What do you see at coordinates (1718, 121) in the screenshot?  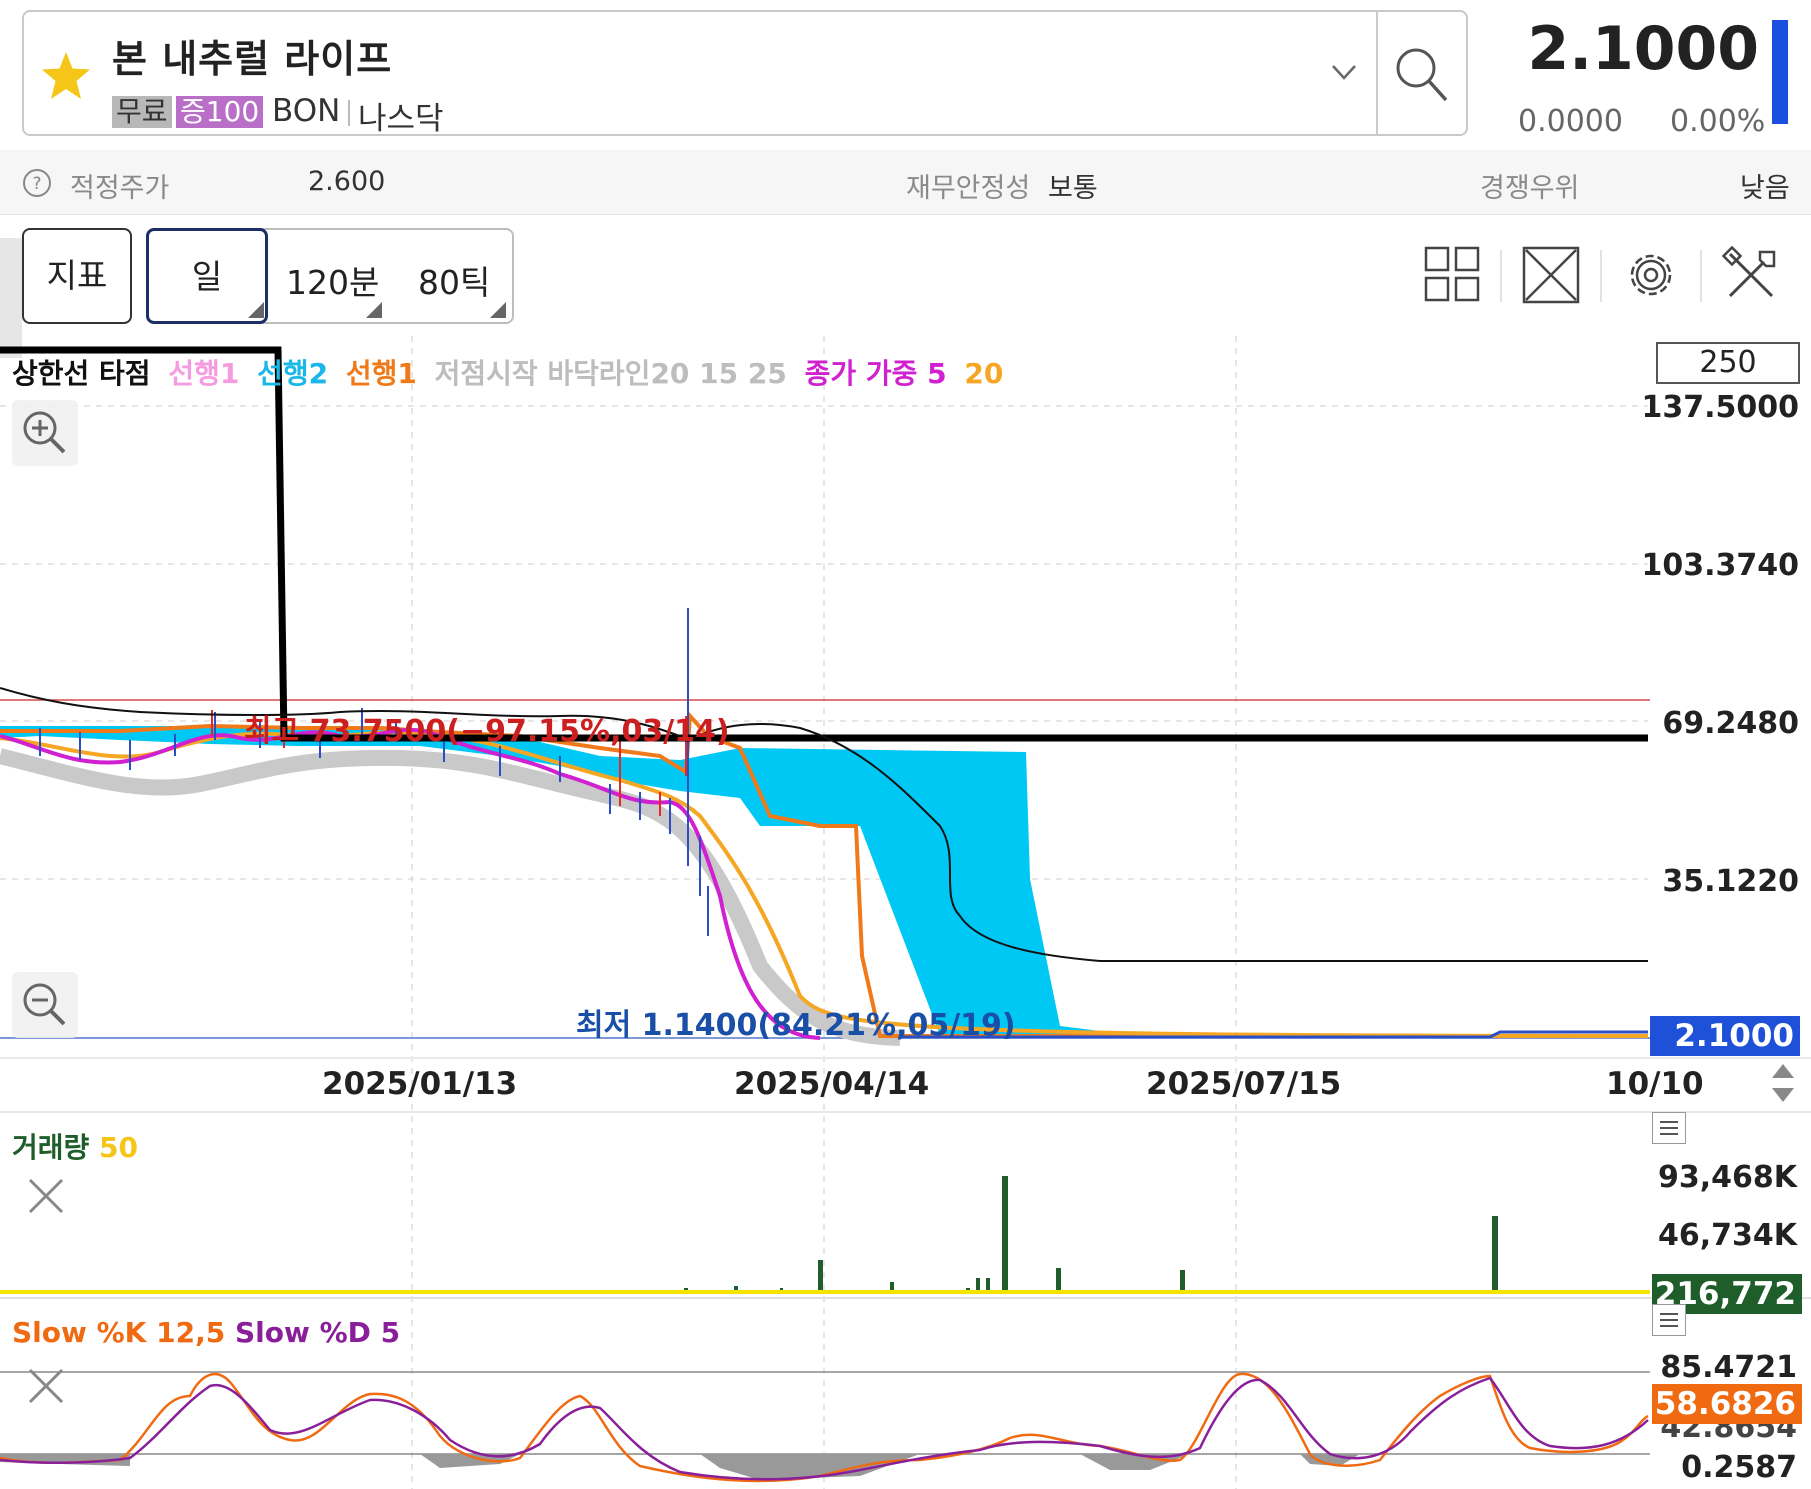 I see `price-change-rate: 0.00%` at bounding box center [1718, 121].